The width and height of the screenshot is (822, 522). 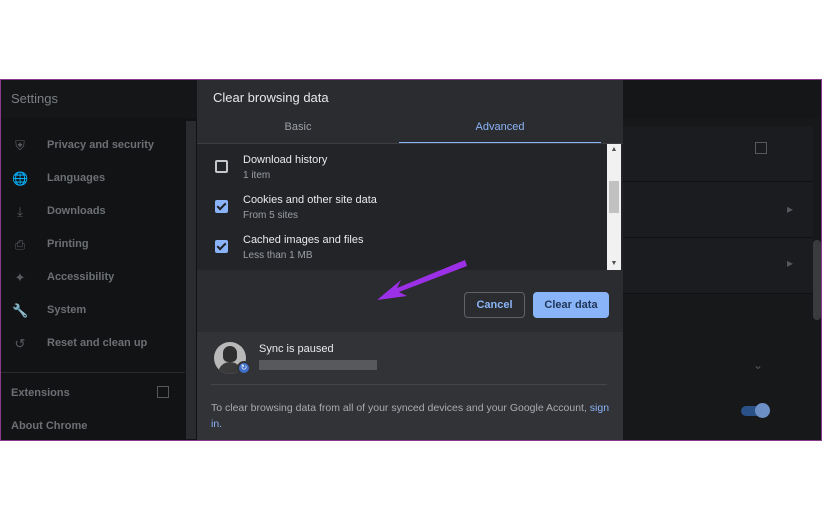 What do you see at coordinates (298, 128) in the screenshot?
I see `tab-basic: Basic` at bounding box center [298, 128].